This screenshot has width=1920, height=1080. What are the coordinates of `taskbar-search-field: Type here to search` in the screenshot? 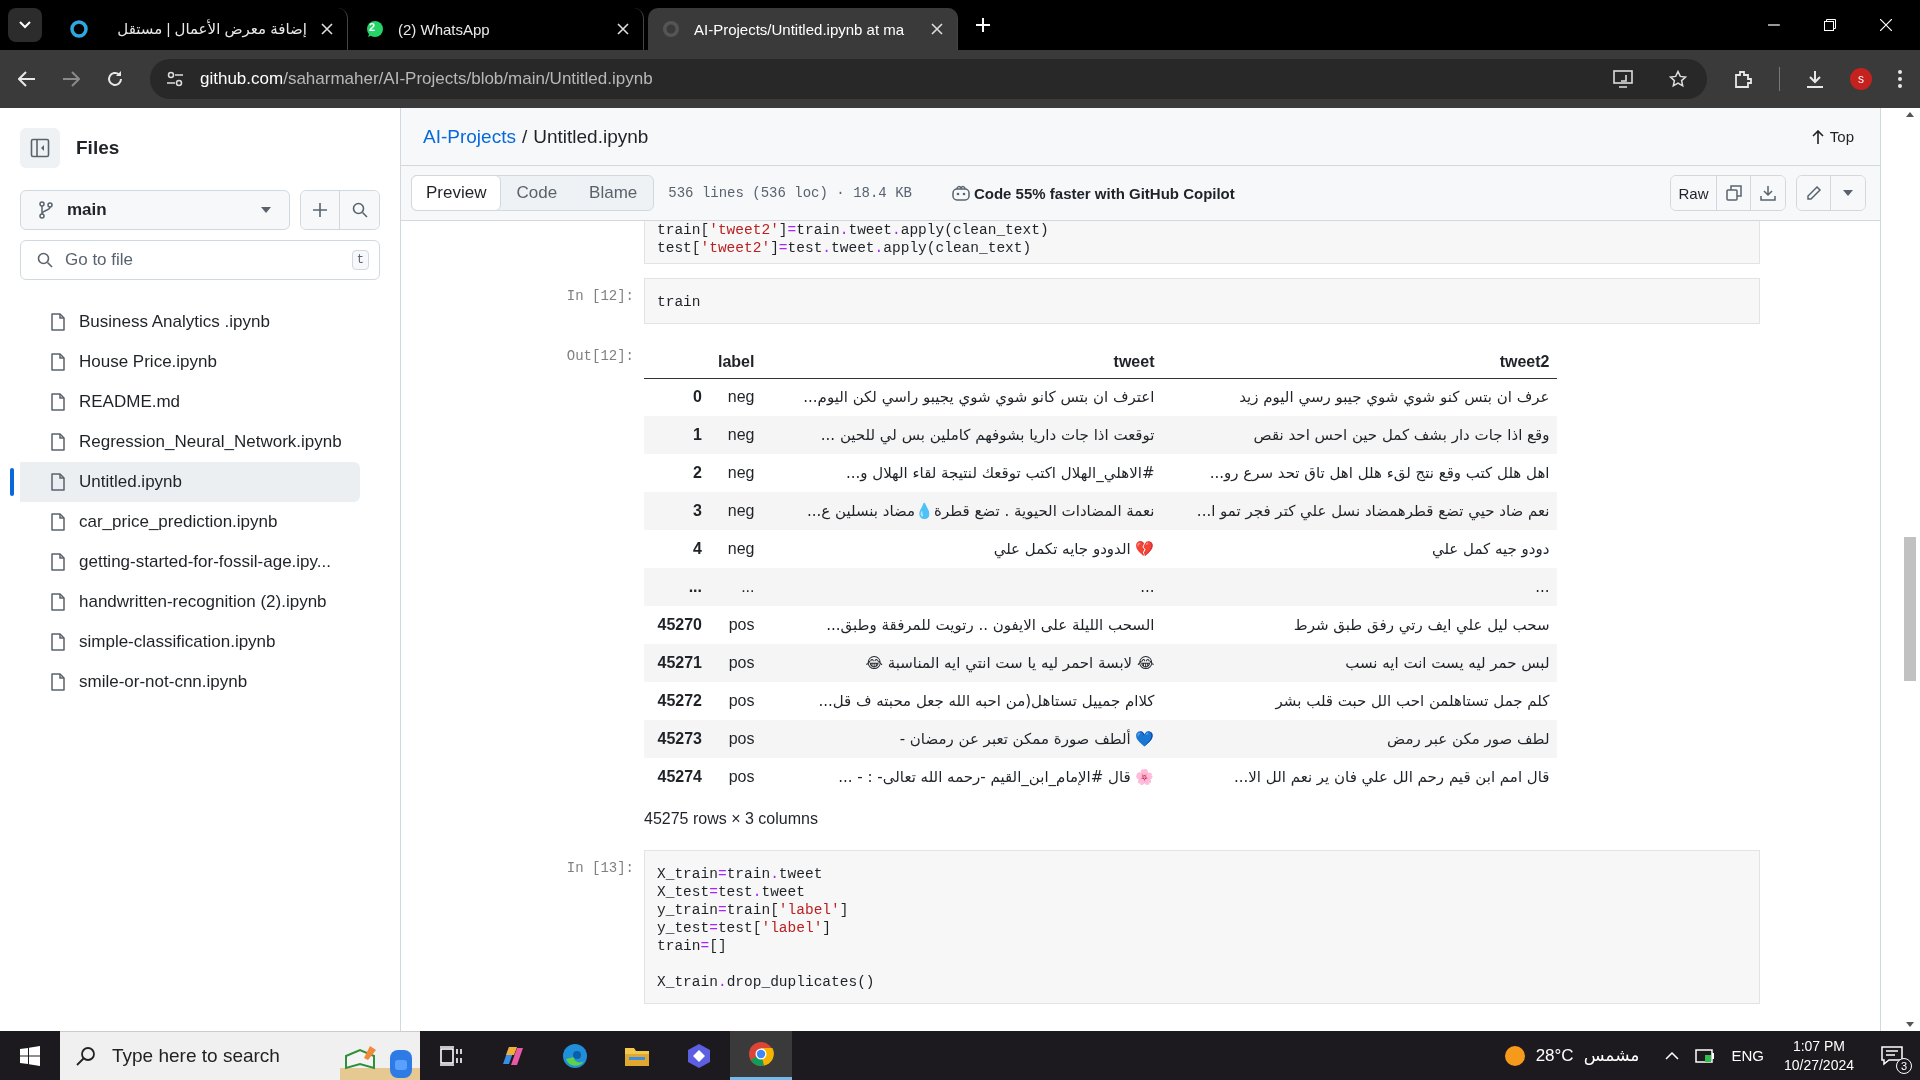 It's located at (240, 1055).